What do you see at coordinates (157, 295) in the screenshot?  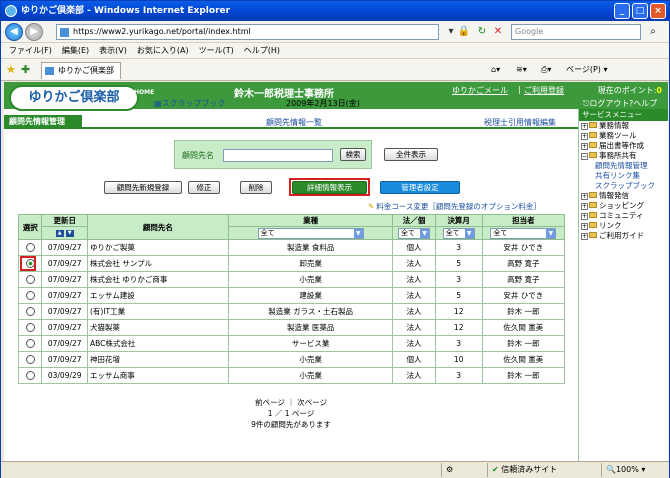 I see `client-name: エッサム建設` at bounding box center [157, 295].